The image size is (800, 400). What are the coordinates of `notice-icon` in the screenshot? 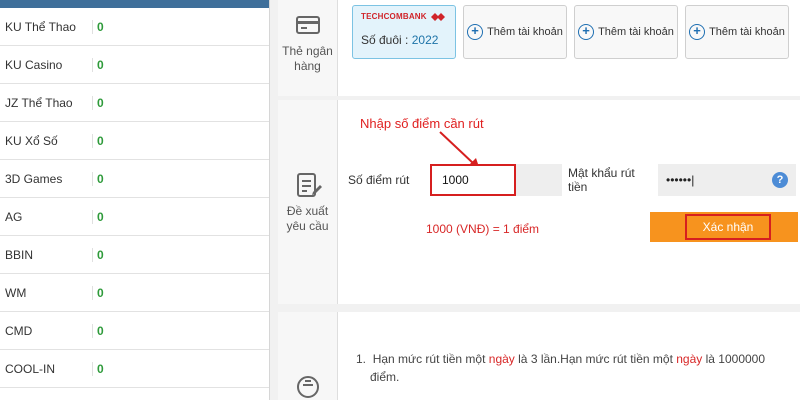 It's located at (307, 387).